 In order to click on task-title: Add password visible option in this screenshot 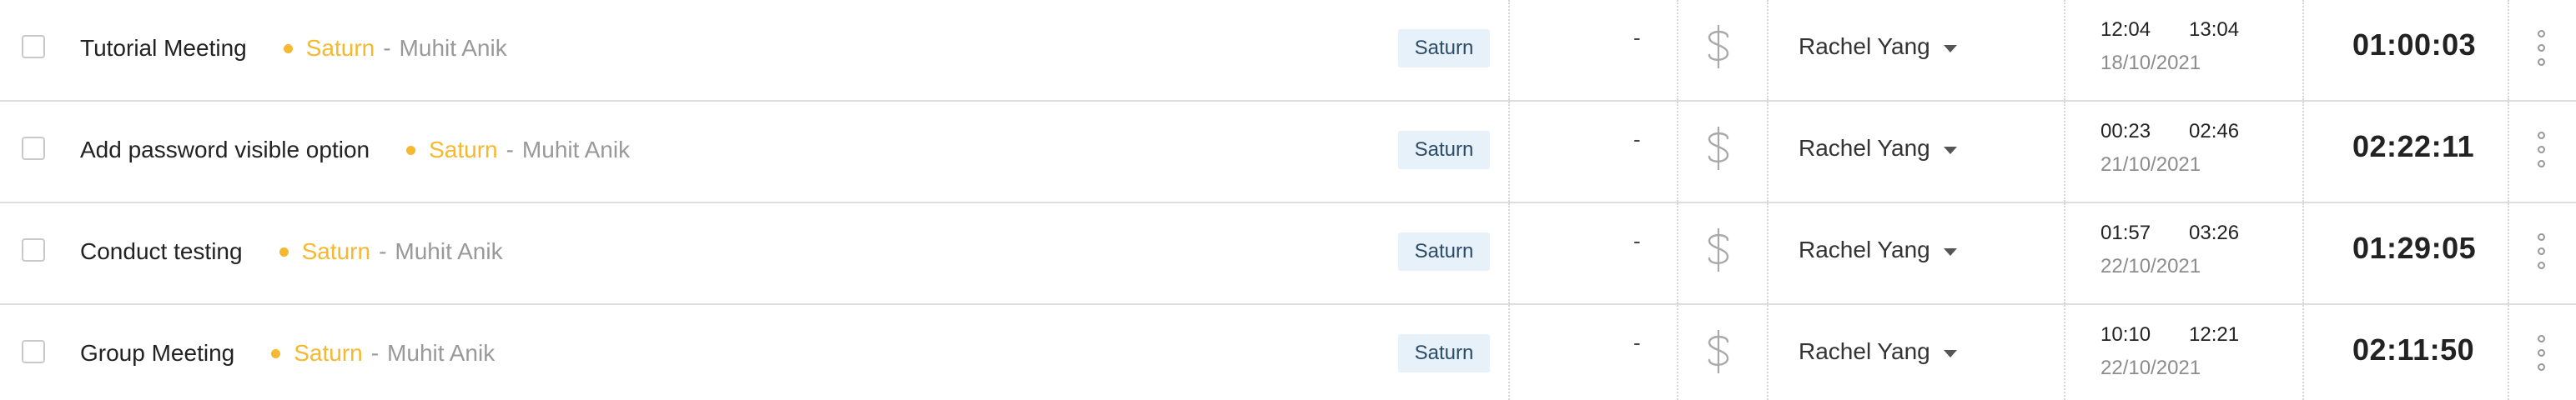, I will do `click(225, 150)`.